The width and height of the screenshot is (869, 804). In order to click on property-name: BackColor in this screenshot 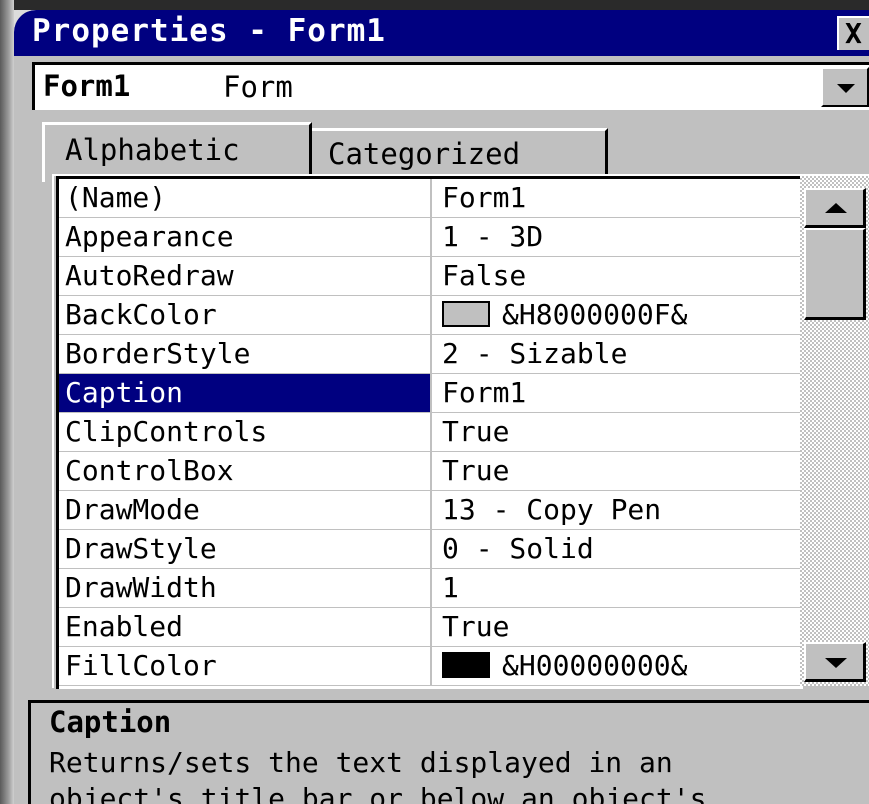, I will do `click(245, 315)`.